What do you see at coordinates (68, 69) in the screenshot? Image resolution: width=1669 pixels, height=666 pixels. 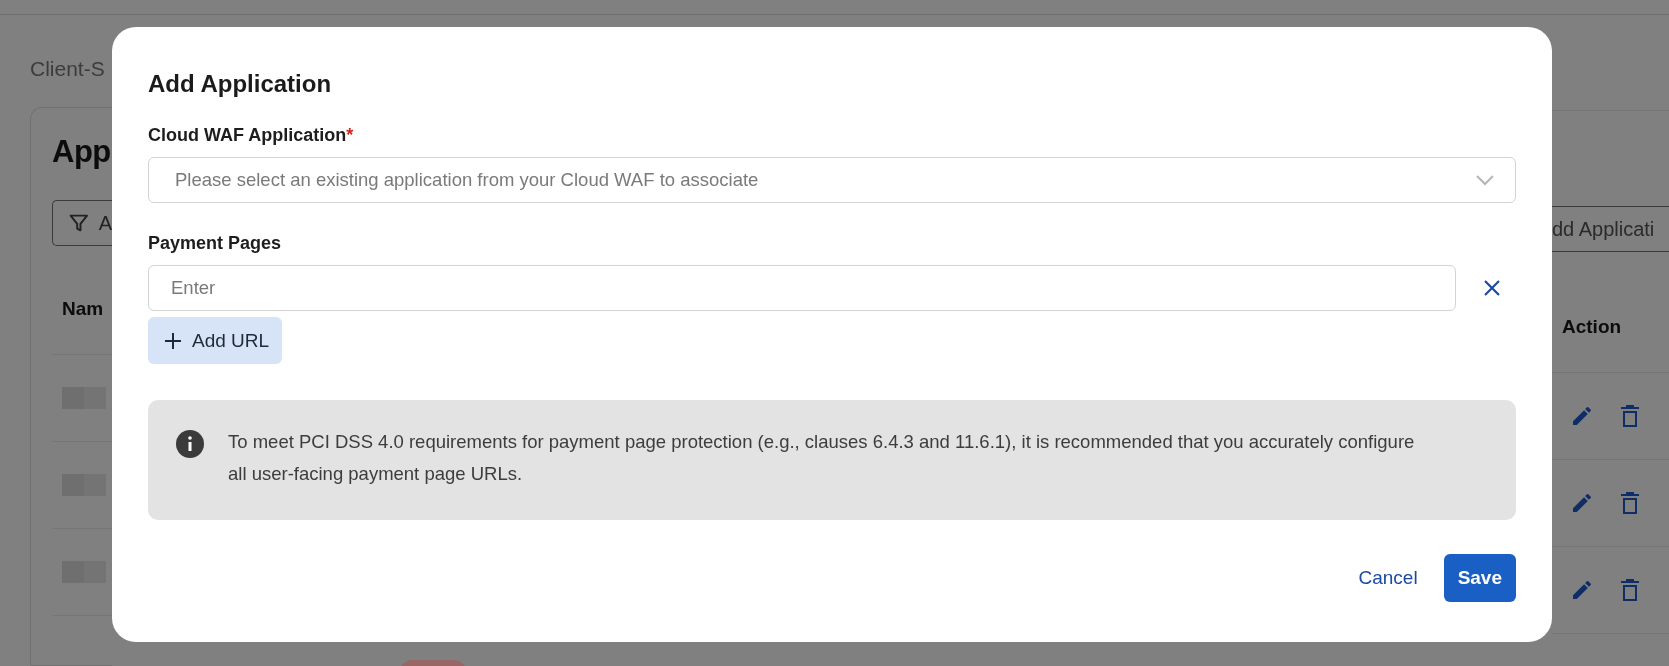 I see `breadcrumb: Client-S` at bounding box center [68, 69].